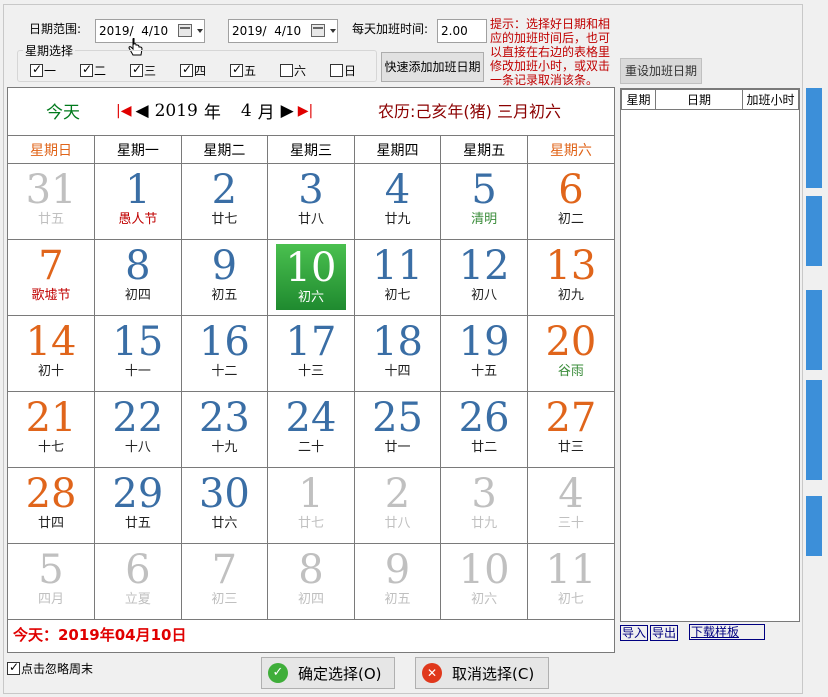 The image size is (828, 697). What do you see at coordinates (328, 673) in the screenshot?
I see `confirm-button: ✓ 确定选择(O)` at bounding box center [328, 673].